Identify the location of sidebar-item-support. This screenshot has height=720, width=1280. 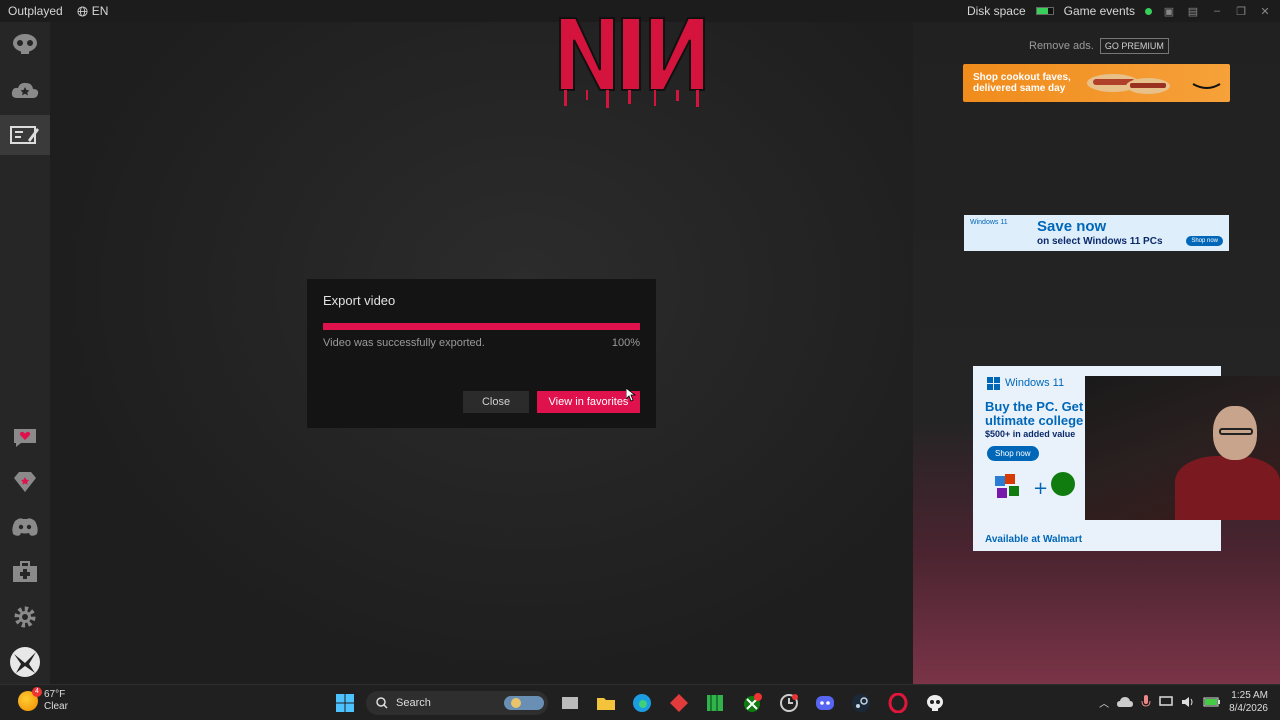
(25, 572).